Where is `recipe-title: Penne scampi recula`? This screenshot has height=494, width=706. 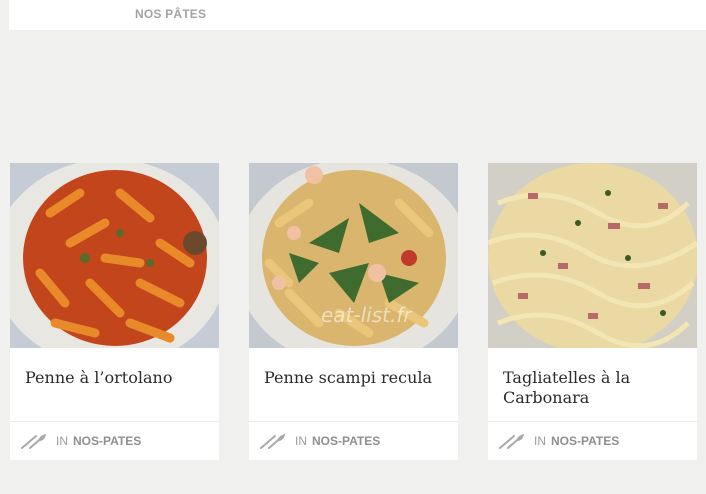
recipe-title: Penne scampi recula is located at coordinates (353, 384).